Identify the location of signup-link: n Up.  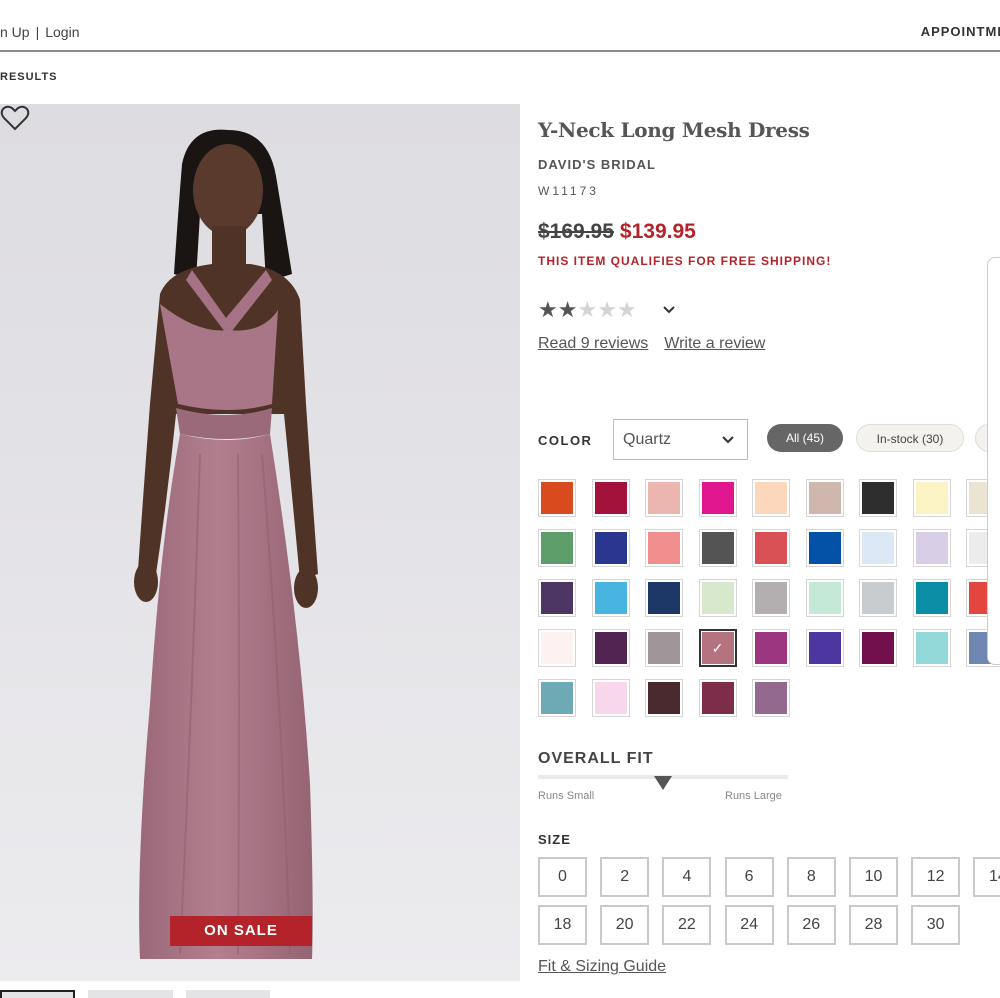
(15, 32).